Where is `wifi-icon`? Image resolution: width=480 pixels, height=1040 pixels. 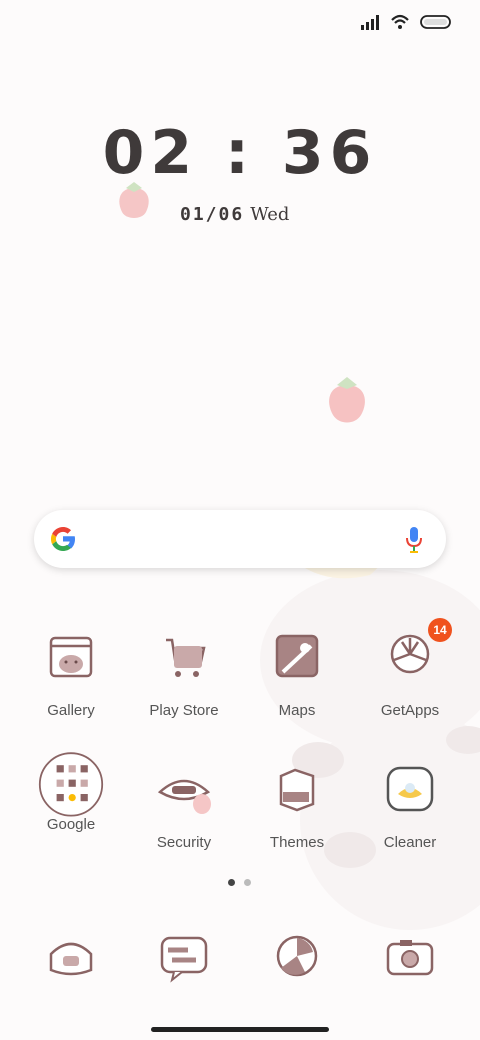 wifi-icon is located at coordinates (400, 21).